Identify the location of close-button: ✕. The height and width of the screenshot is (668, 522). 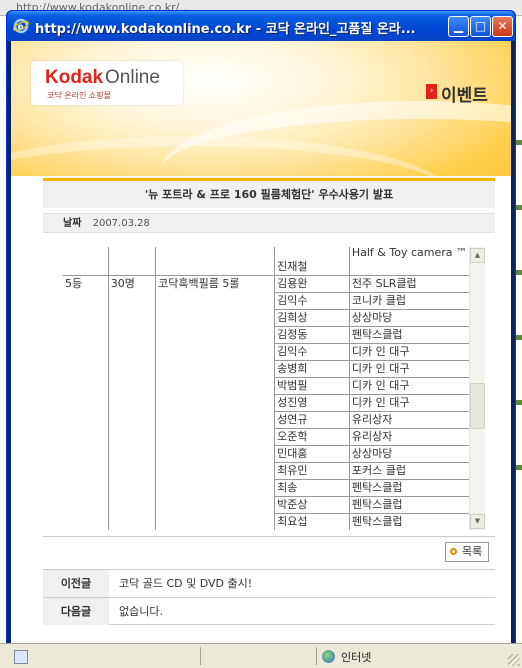
(502, 26).